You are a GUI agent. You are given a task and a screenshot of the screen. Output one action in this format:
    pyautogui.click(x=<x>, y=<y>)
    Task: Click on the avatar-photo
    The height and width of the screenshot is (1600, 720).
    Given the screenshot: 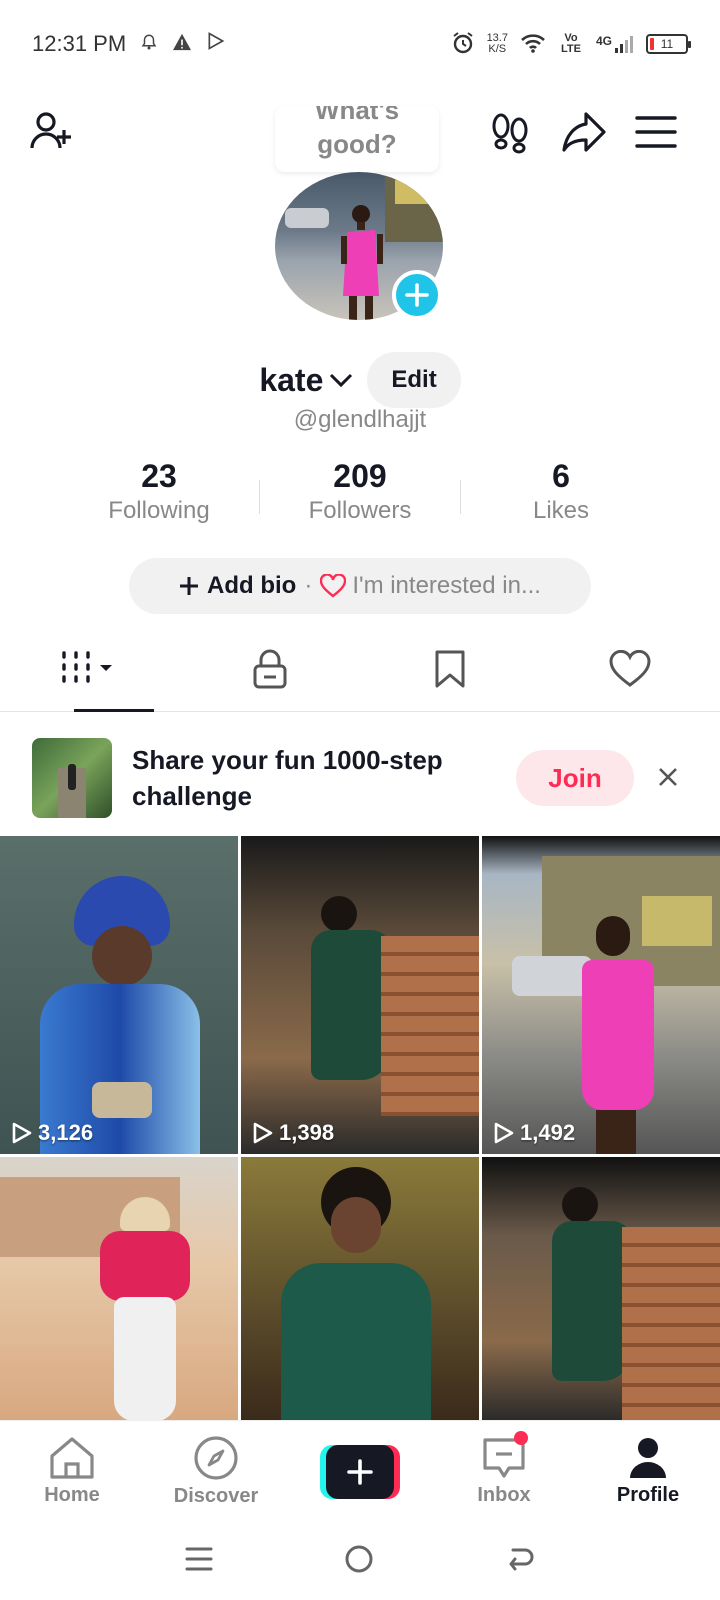 What is the action you would take?
    pyautogui.click(x=362, y=262)
    